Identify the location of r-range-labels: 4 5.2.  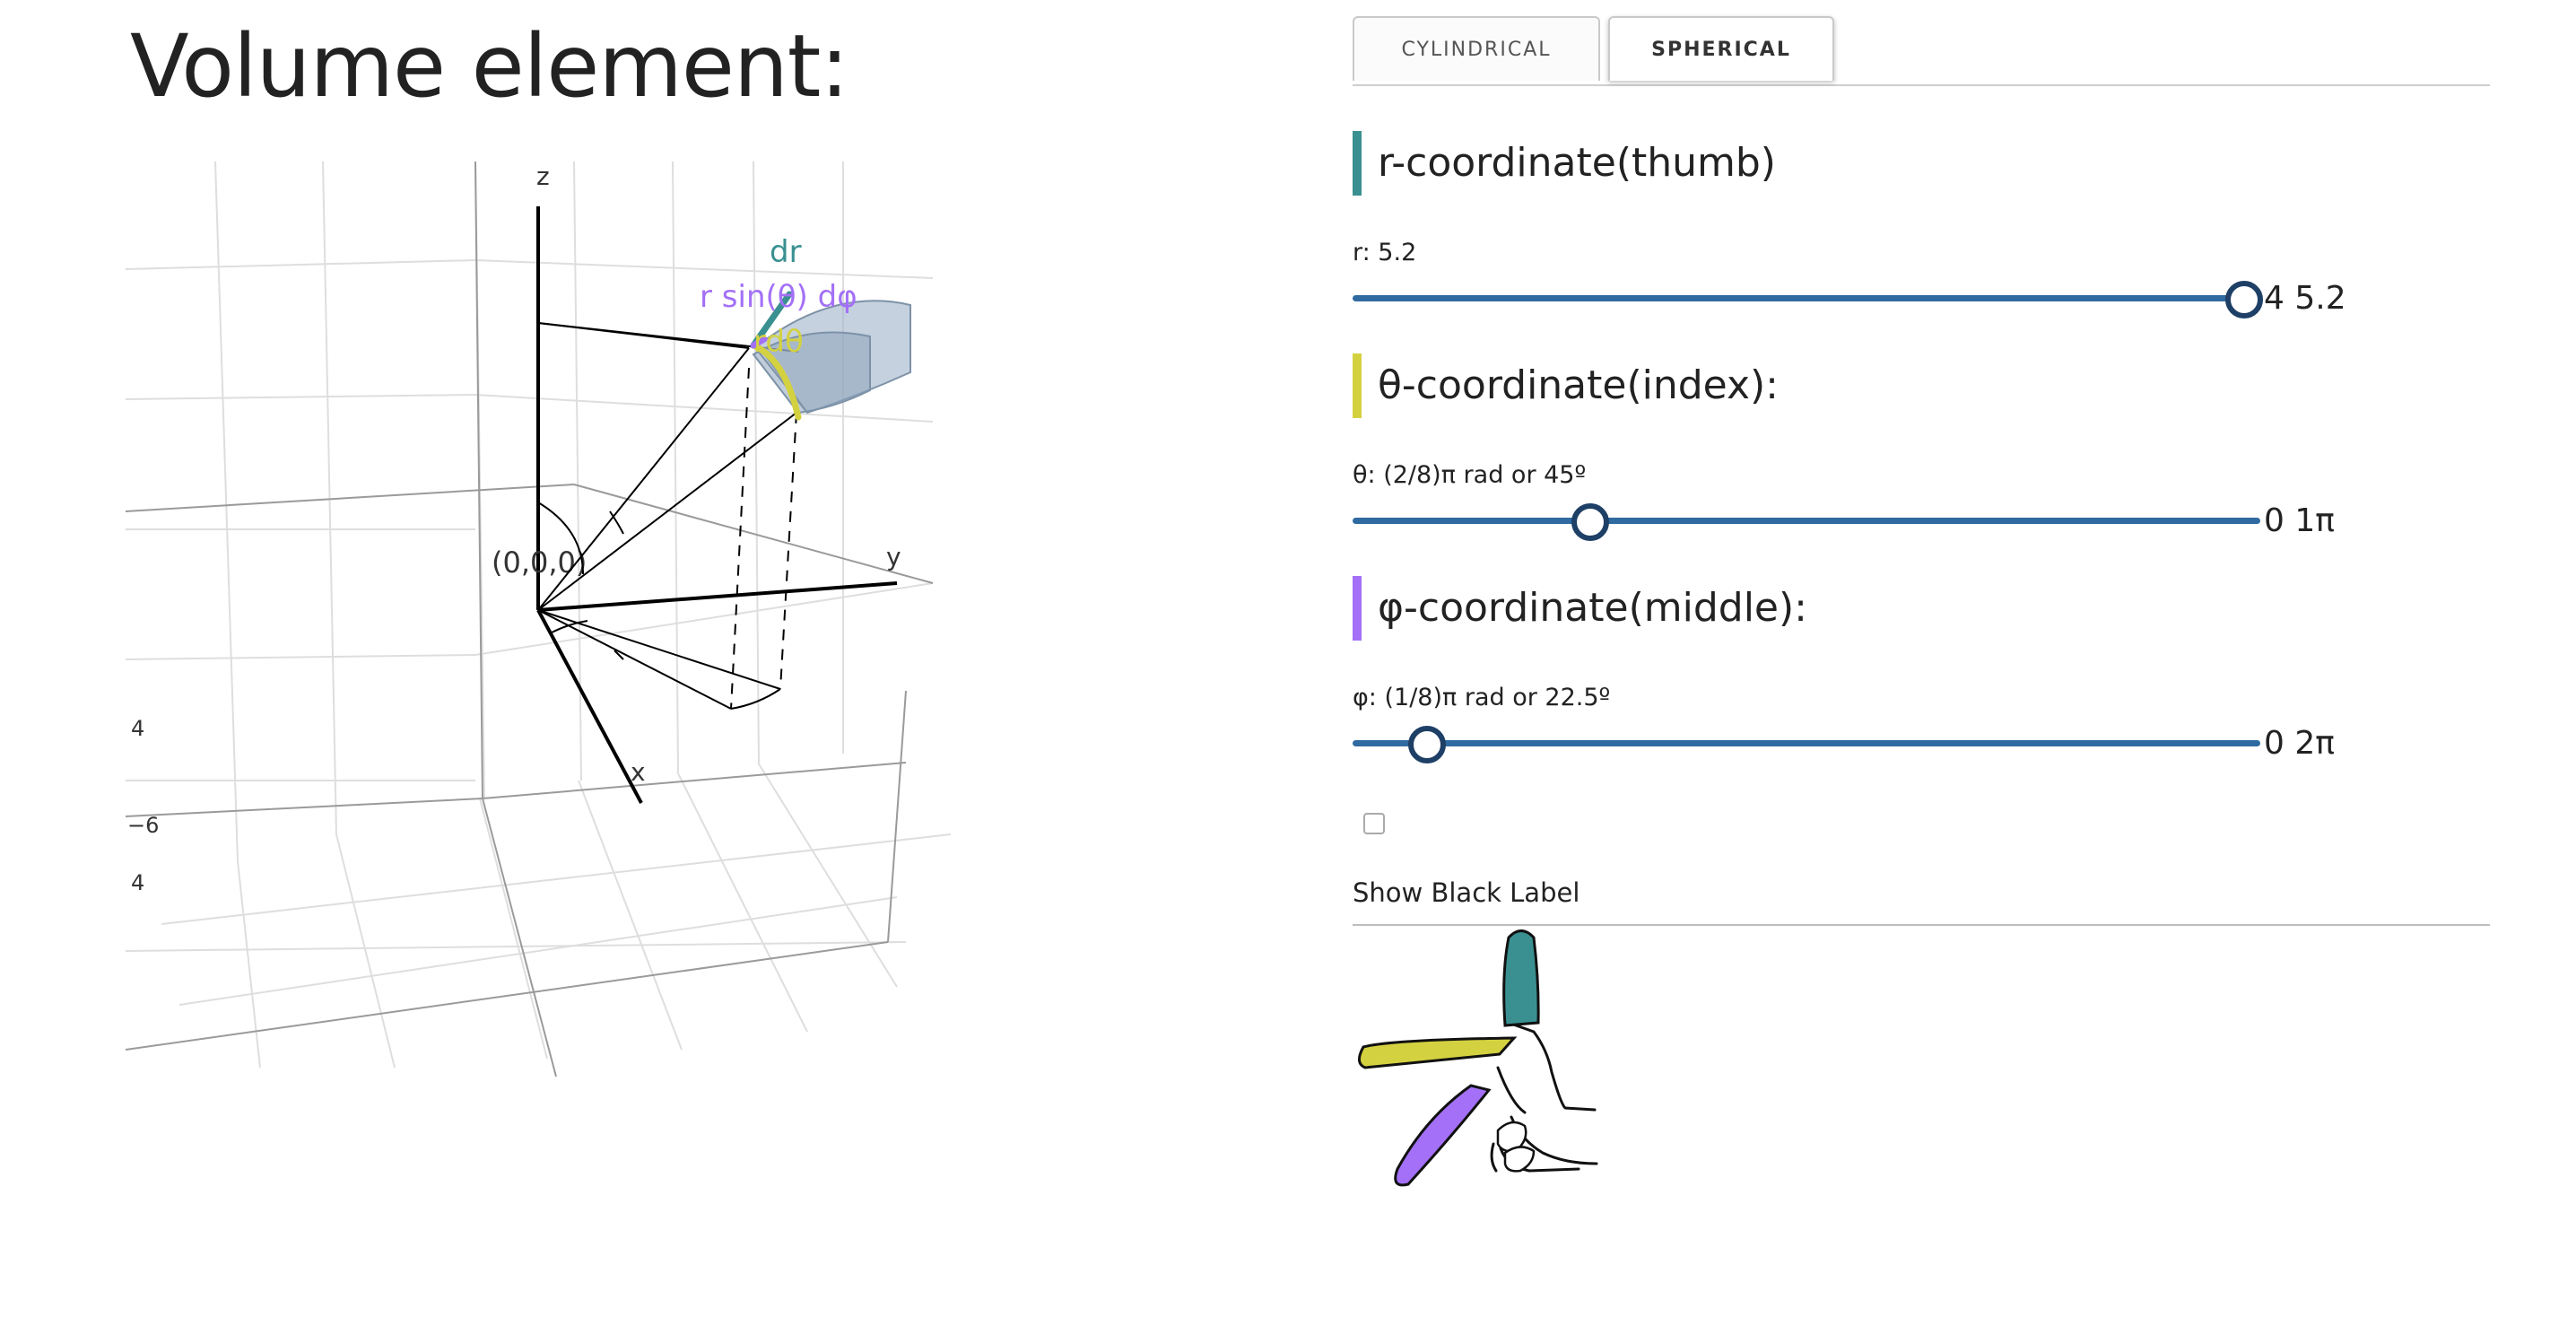
(2305, 298).